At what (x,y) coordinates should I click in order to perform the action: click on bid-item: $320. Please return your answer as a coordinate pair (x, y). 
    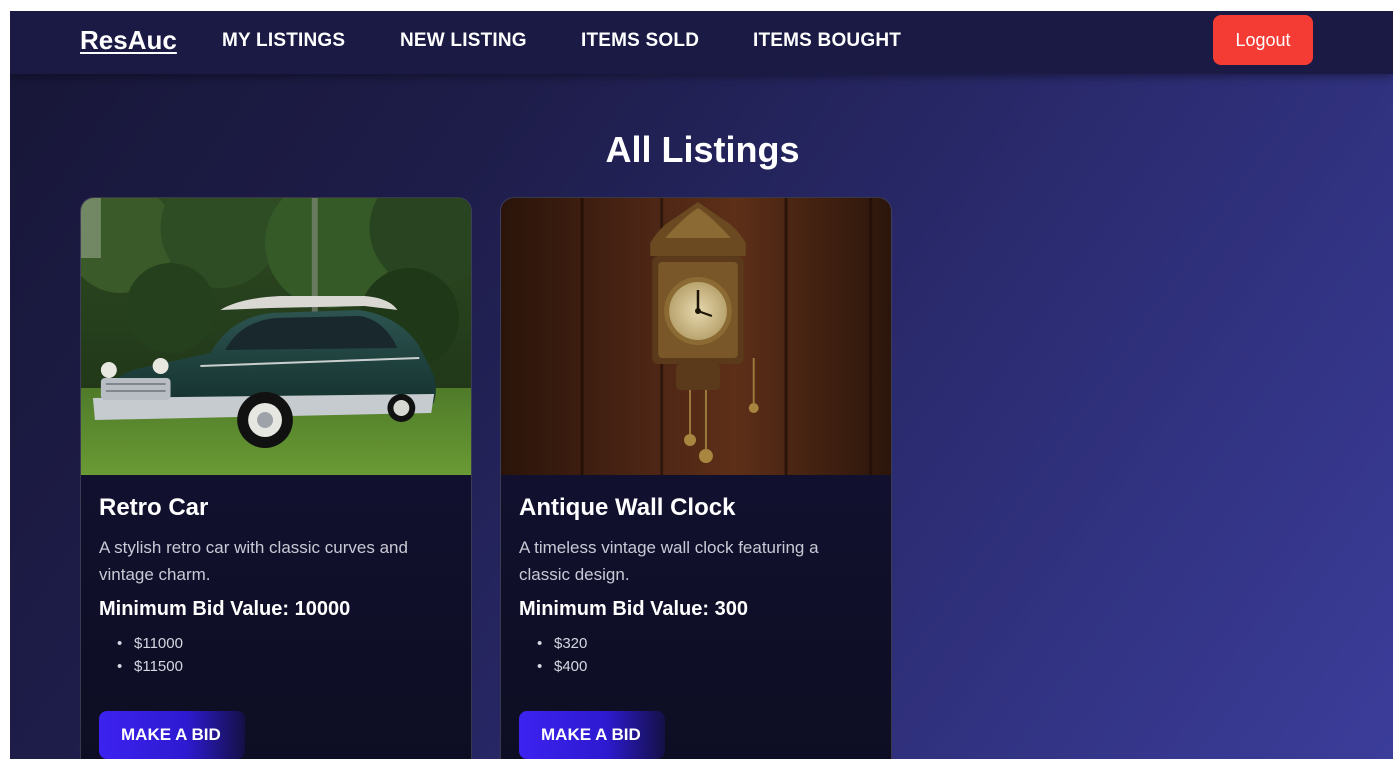
    Looking at the image, I should click on (562, 643).